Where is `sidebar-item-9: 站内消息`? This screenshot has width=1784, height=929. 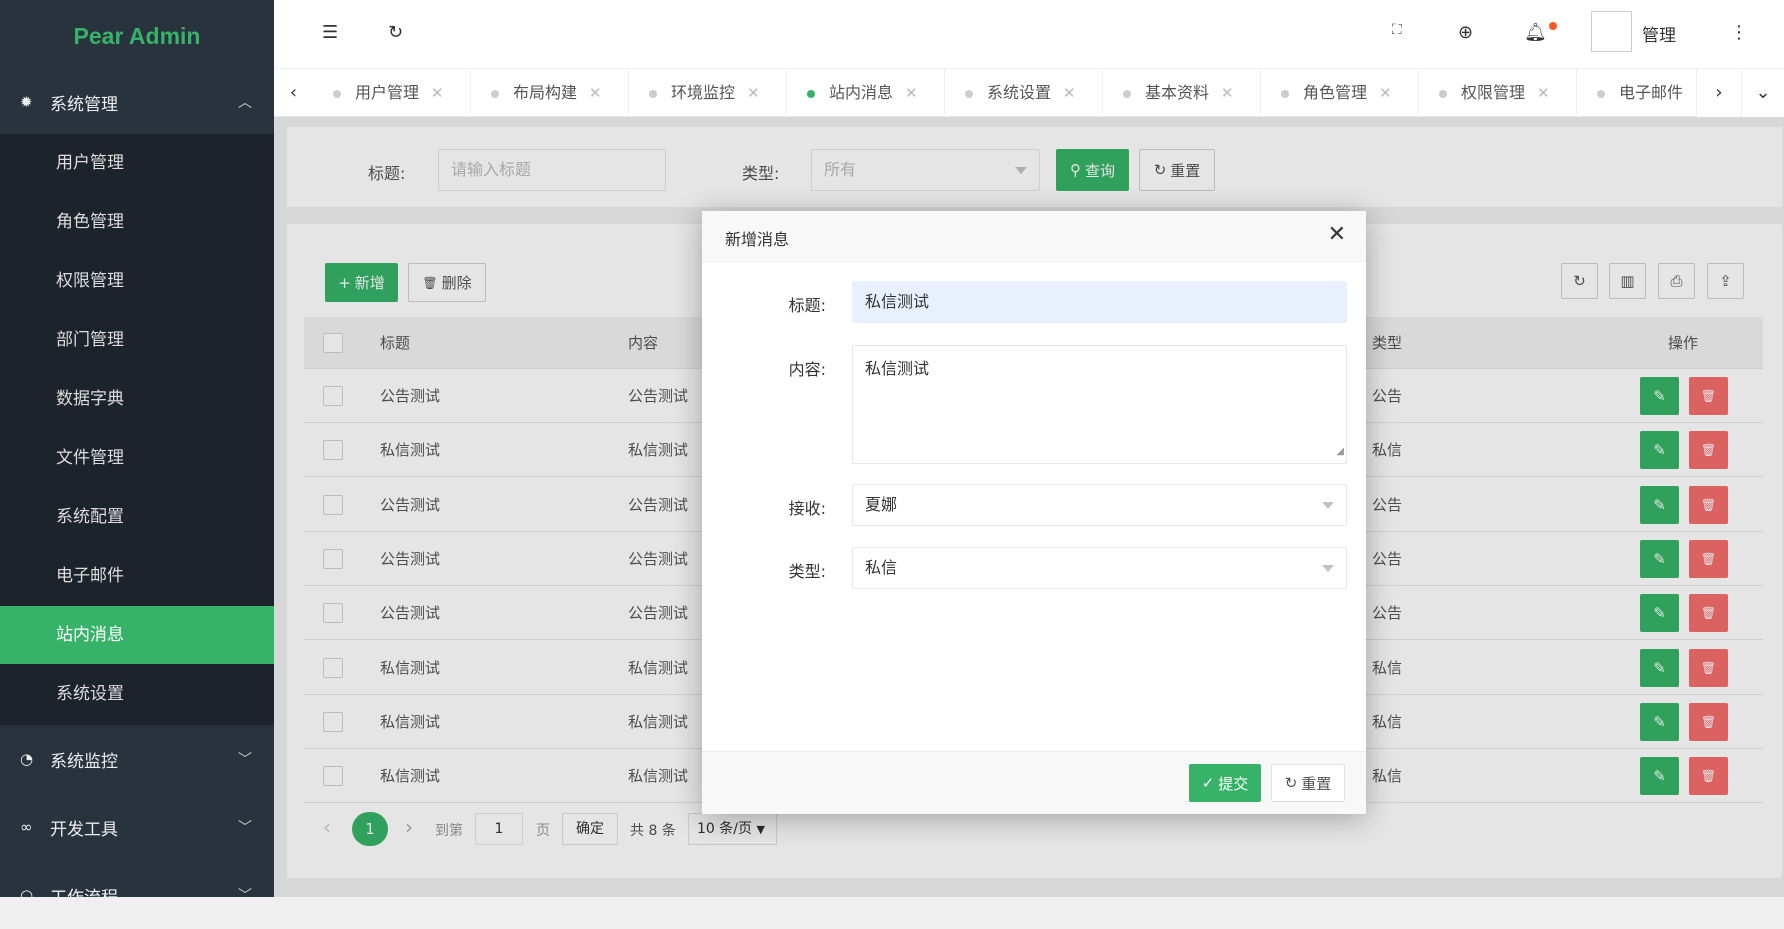 sidebar-item-9: 站内消息 is located at coordinates (137, 635).